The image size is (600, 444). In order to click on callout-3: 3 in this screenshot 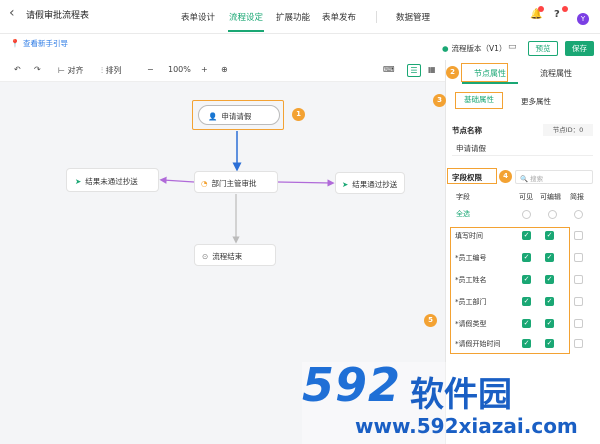, I will do `click(439, 100)`.